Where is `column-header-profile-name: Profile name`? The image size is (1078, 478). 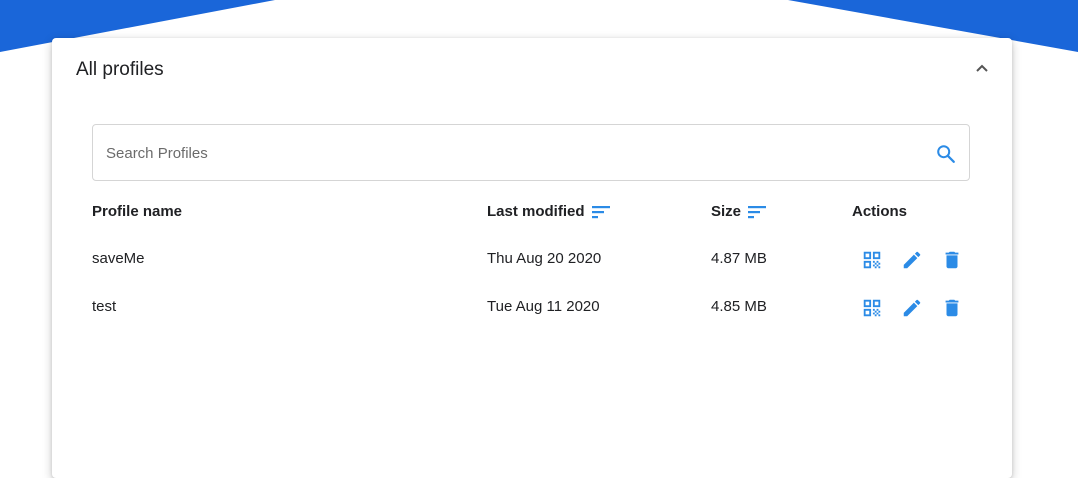
column-header-profile-name: Profile name is located at coordinates (137, 211).